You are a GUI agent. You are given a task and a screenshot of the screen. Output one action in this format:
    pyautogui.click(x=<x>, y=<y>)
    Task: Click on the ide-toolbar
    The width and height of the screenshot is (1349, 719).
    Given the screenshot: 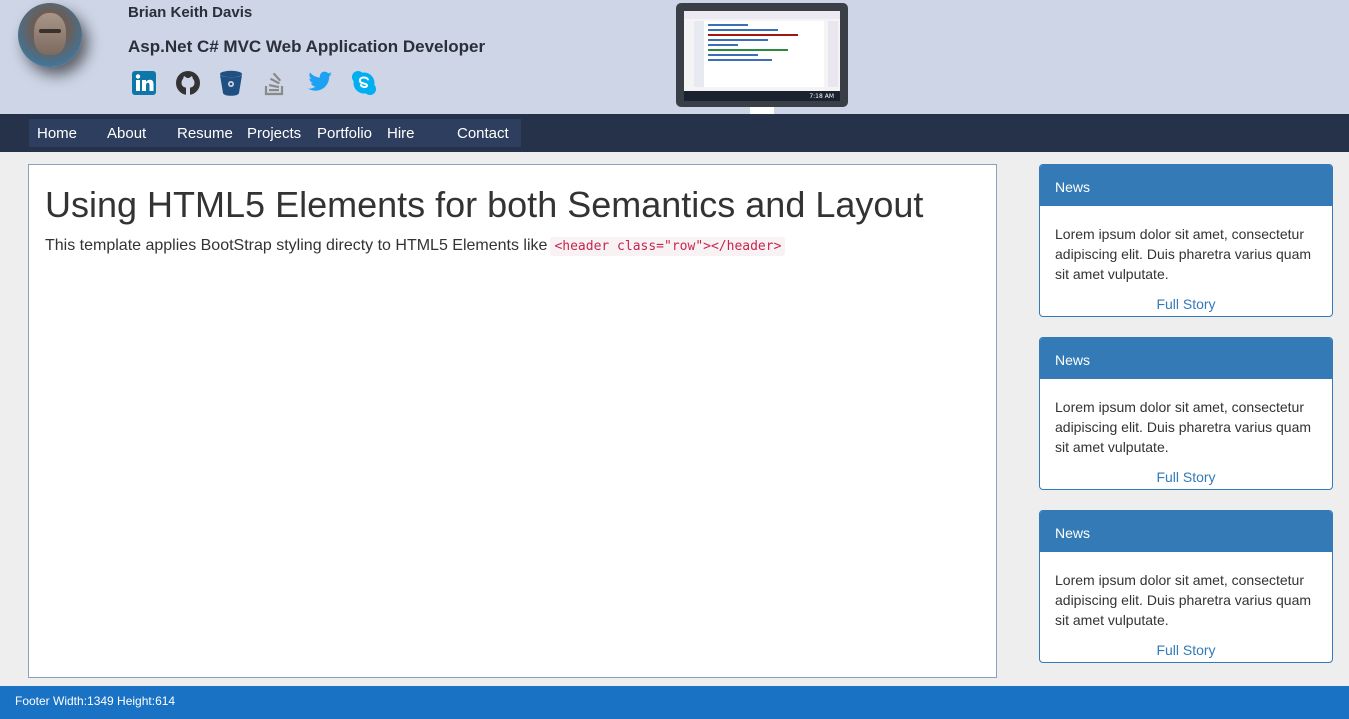 What is the action you would take?
    pyautogui.click(x=762, y=15)
    